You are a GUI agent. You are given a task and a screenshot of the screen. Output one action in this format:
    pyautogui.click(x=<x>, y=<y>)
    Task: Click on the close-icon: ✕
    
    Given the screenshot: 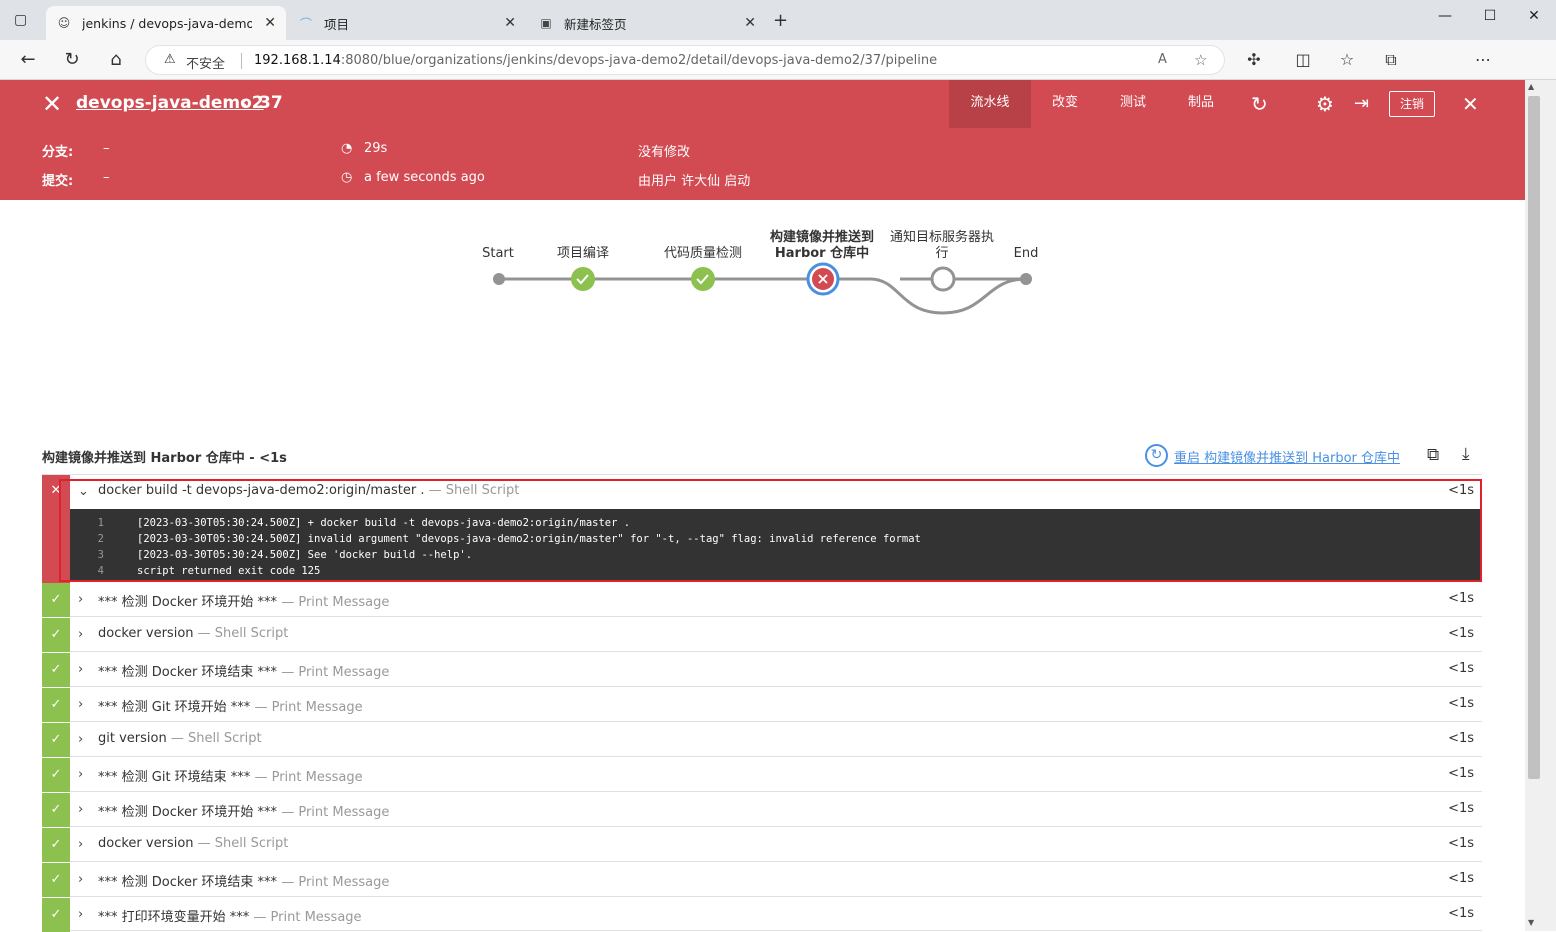 What is the action you would take?
    pyautogui.click(x=1470, y=104)
    